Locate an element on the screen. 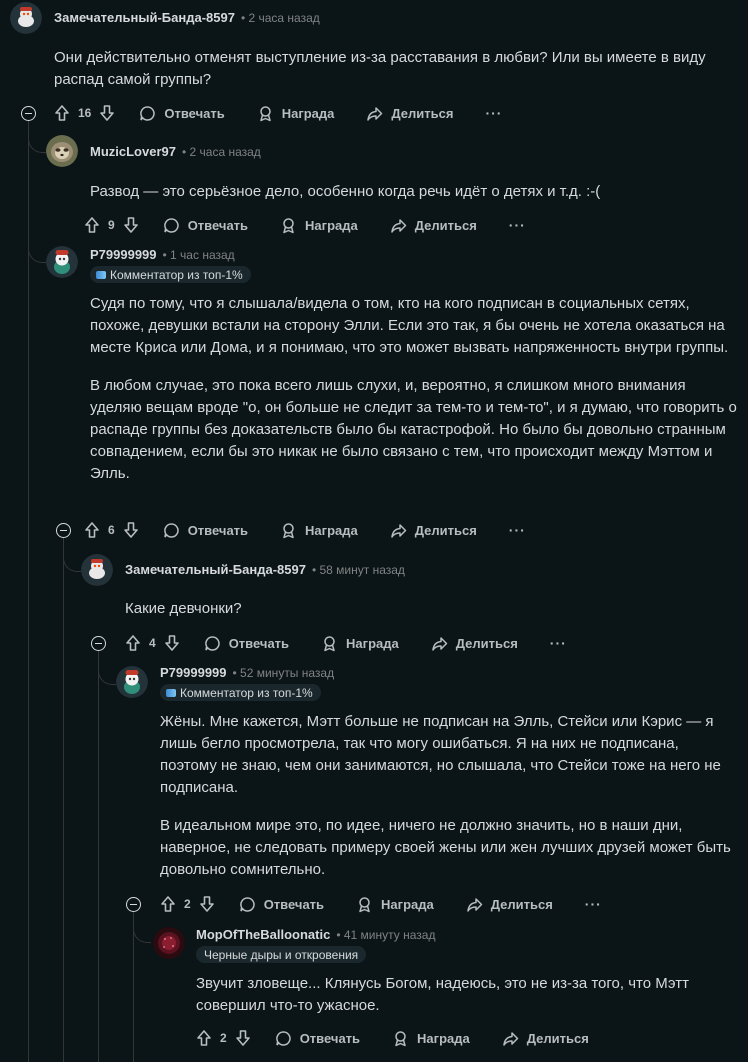 The image size is (748, 1062). comment-actions: 2 Отвечать Награда Делиться is located at coordinates (408, 1038).